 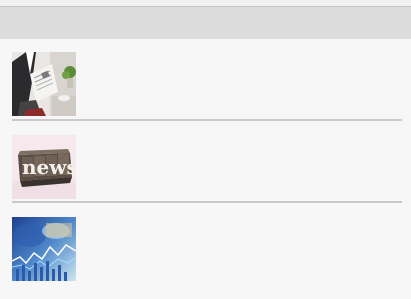 What do you see at coordinates (49, 167) in the screenshot?
I see `news-type-letters: news` at bounding box center [49, 167].